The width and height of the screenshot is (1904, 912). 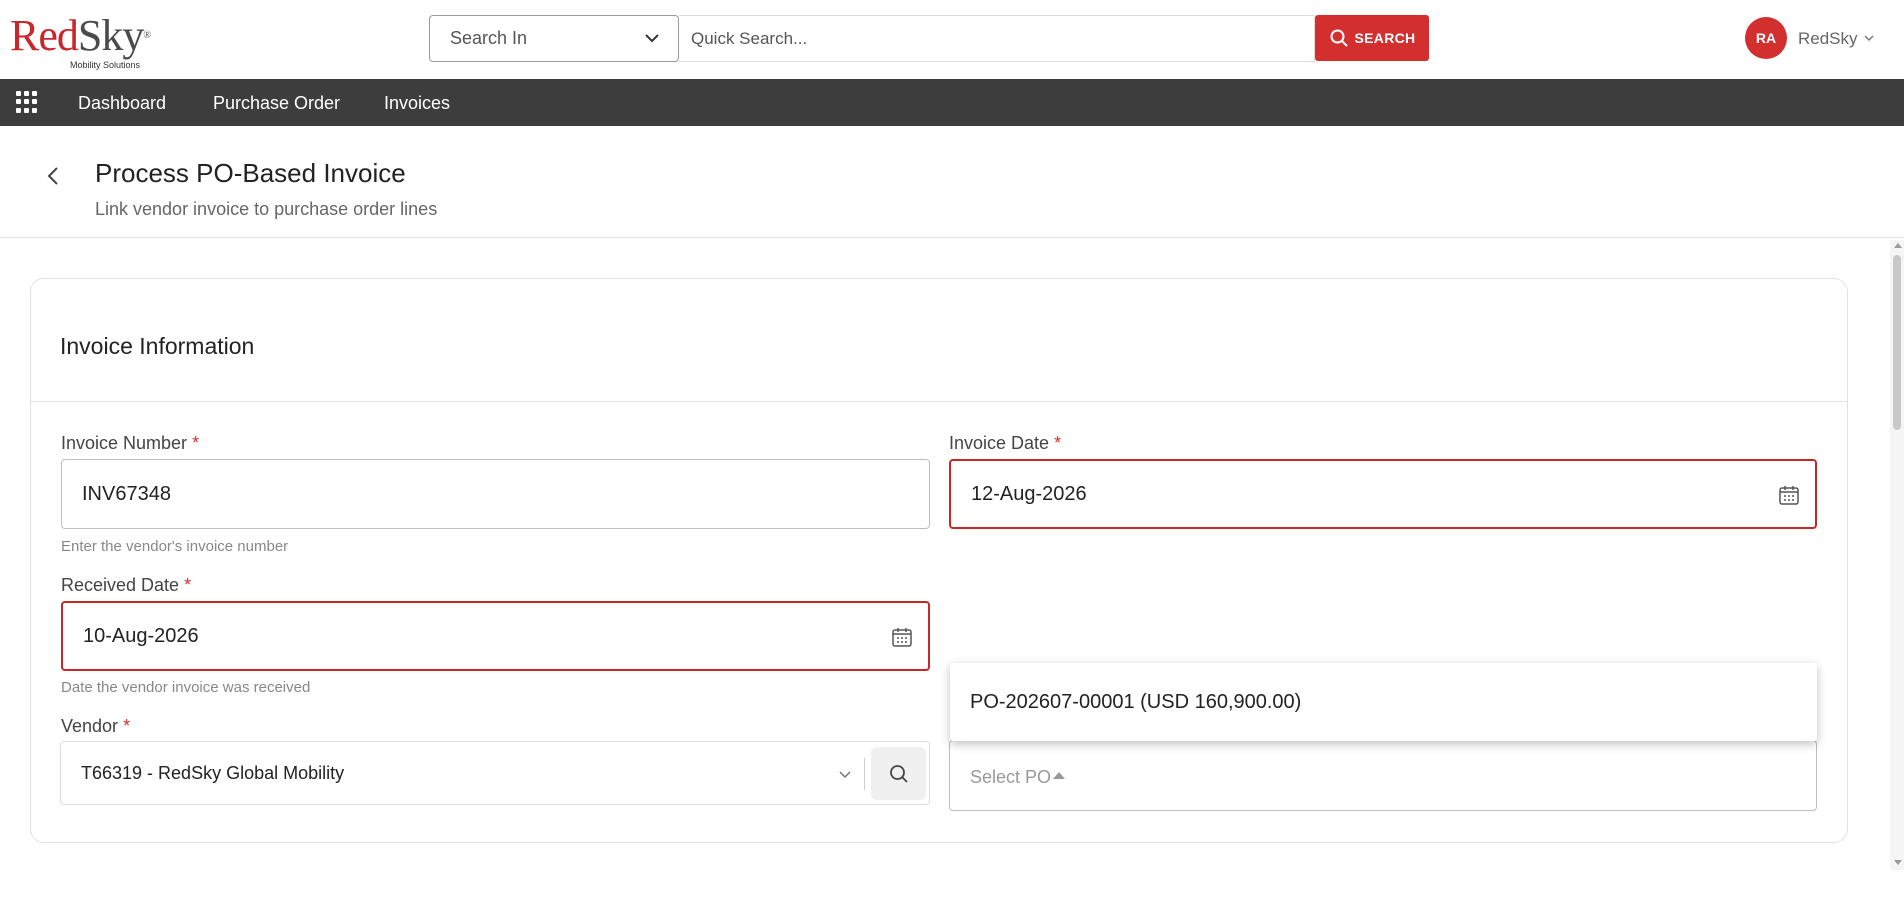 I want to click on vendor-label: Vendor *, so click(x=95, y=726).